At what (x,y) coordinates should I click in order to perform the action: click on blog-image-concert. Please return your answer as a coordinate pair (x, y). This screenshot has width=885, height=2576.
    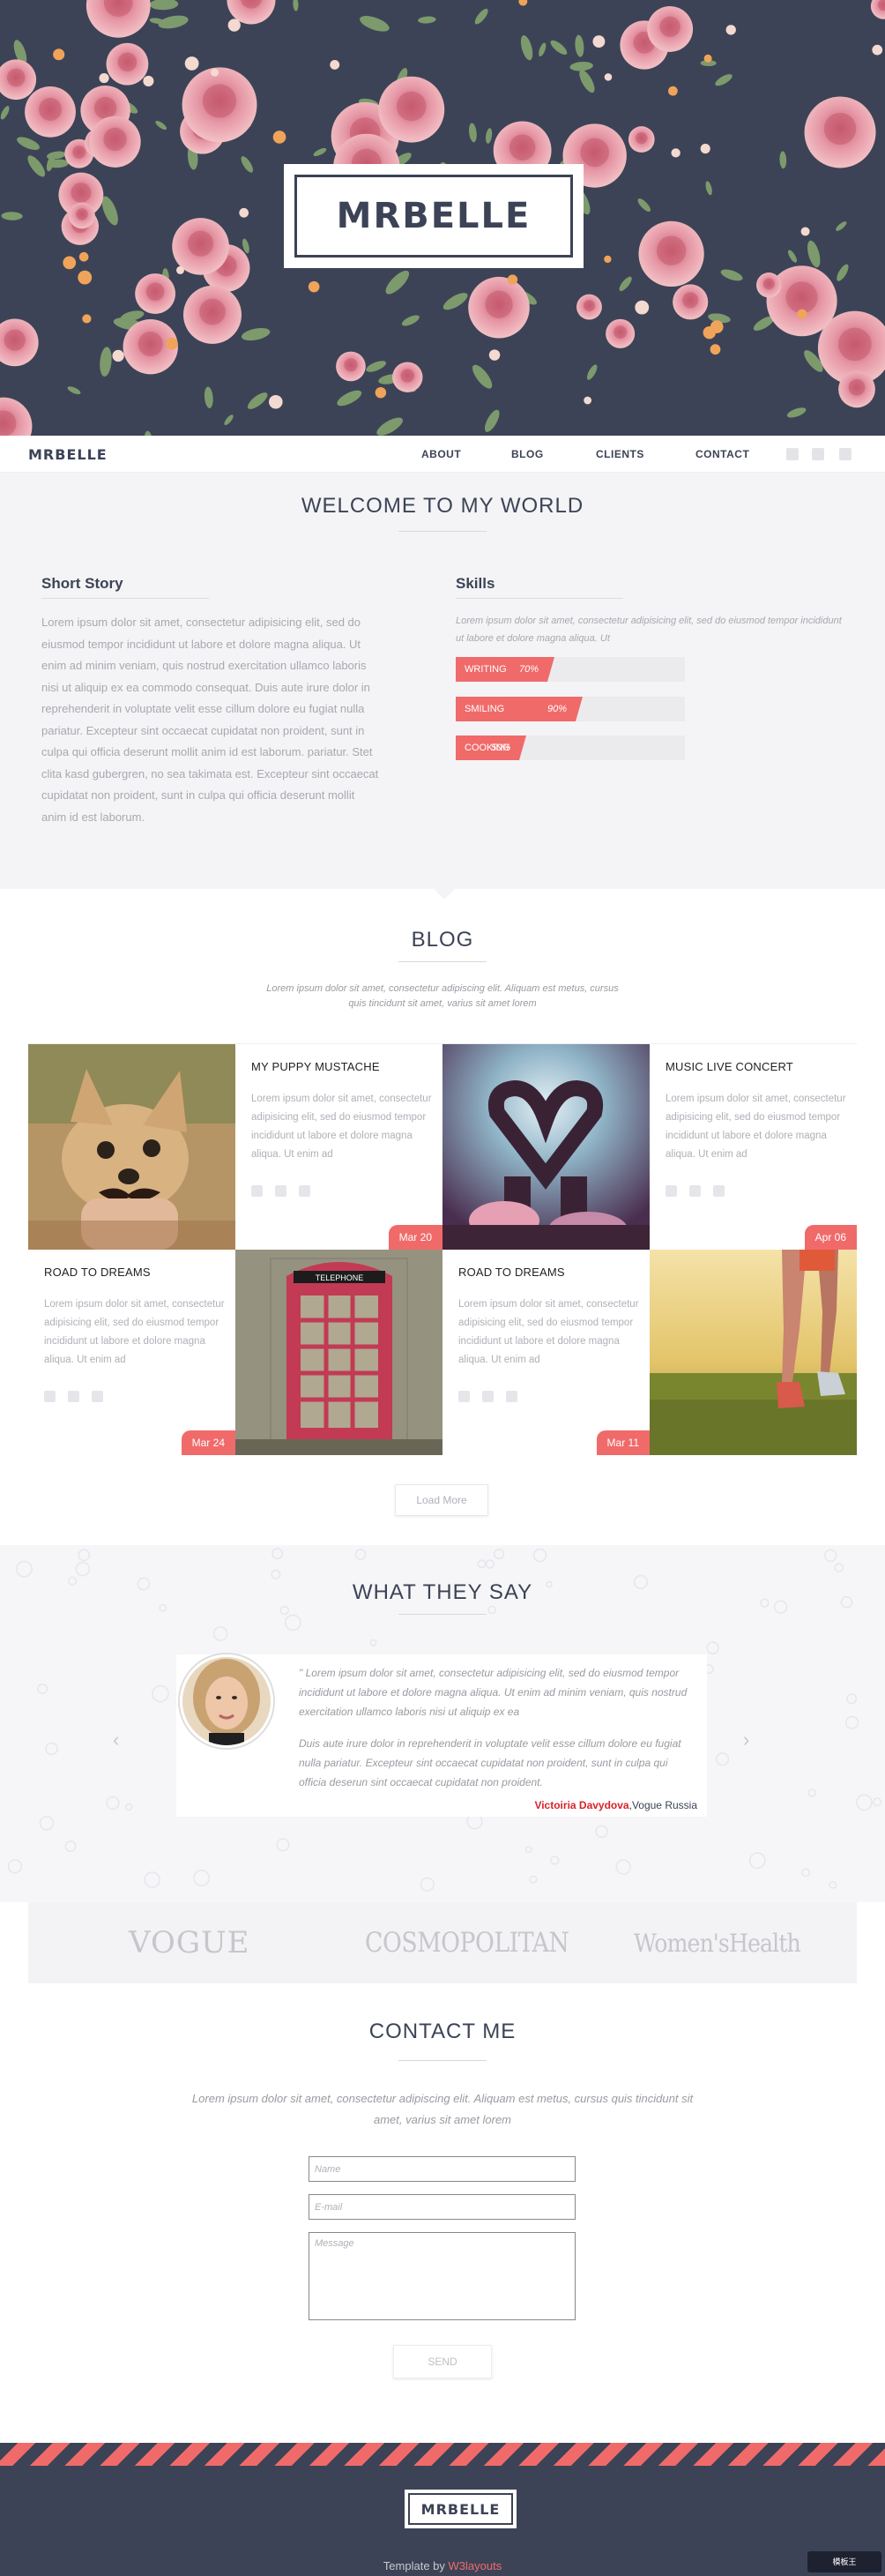
    Looking at the image, I should click on (546, 1147).